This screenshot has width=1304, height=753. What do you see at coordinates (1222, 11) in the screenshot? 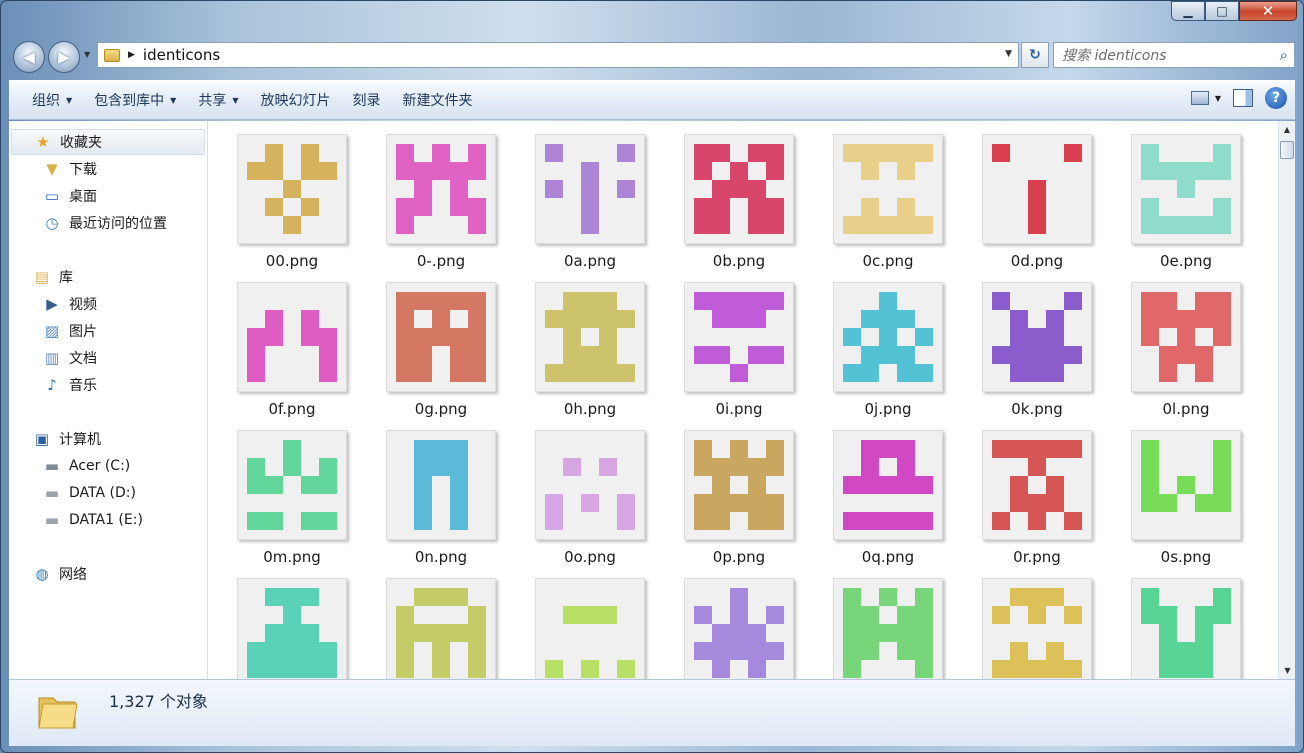
I see `maximize-button: □` at bounding box center [1222, 11].